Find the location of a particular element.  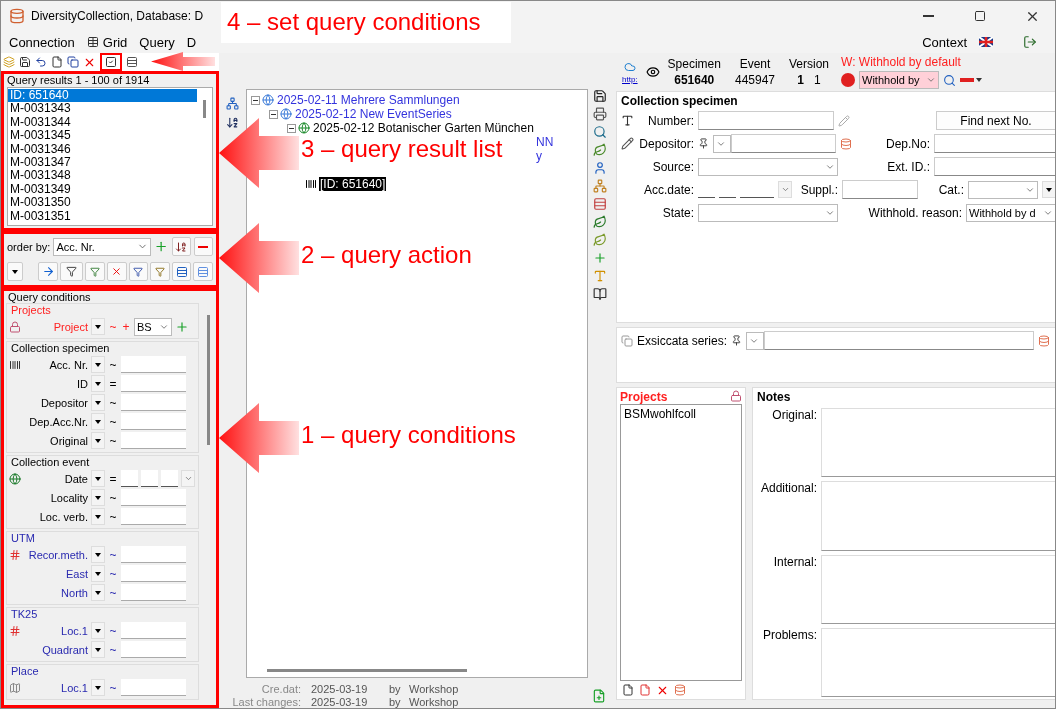

year-field is located at coordinates (169, 478).